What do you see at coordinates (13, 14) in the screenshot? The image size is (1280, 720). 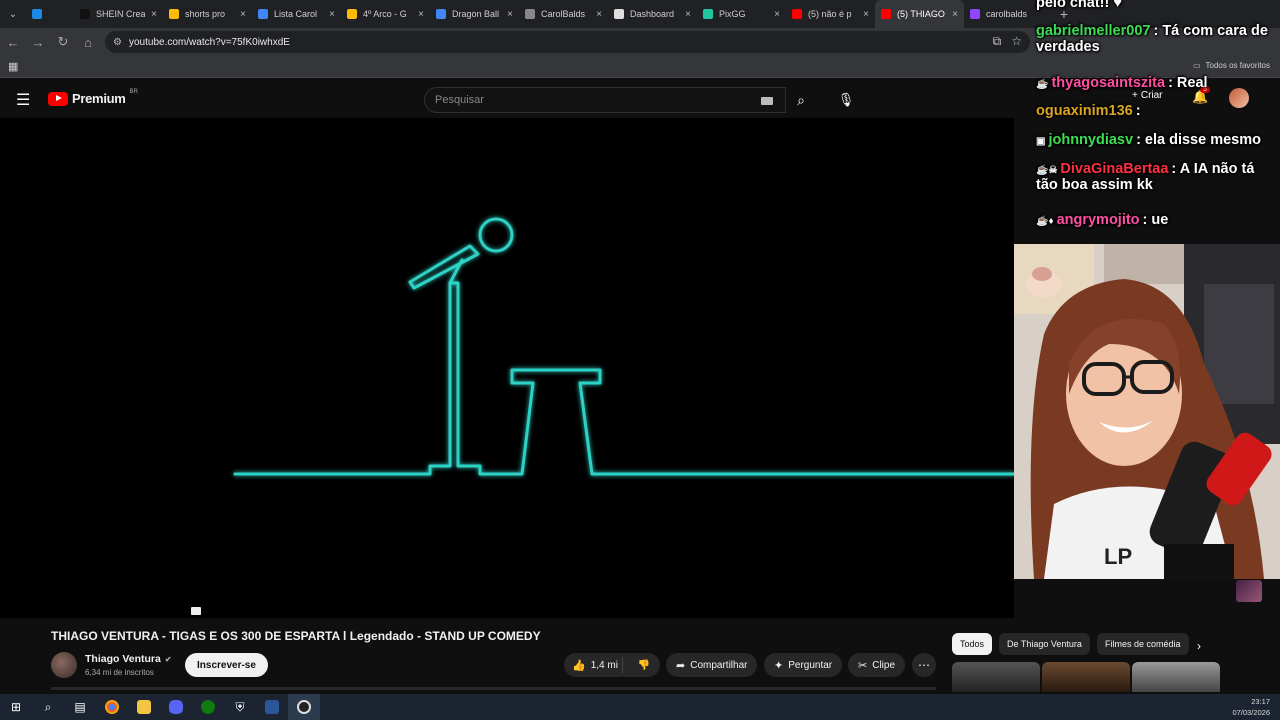 I see `tab-search-icon: ⌄` at bounding box center [13, 14].